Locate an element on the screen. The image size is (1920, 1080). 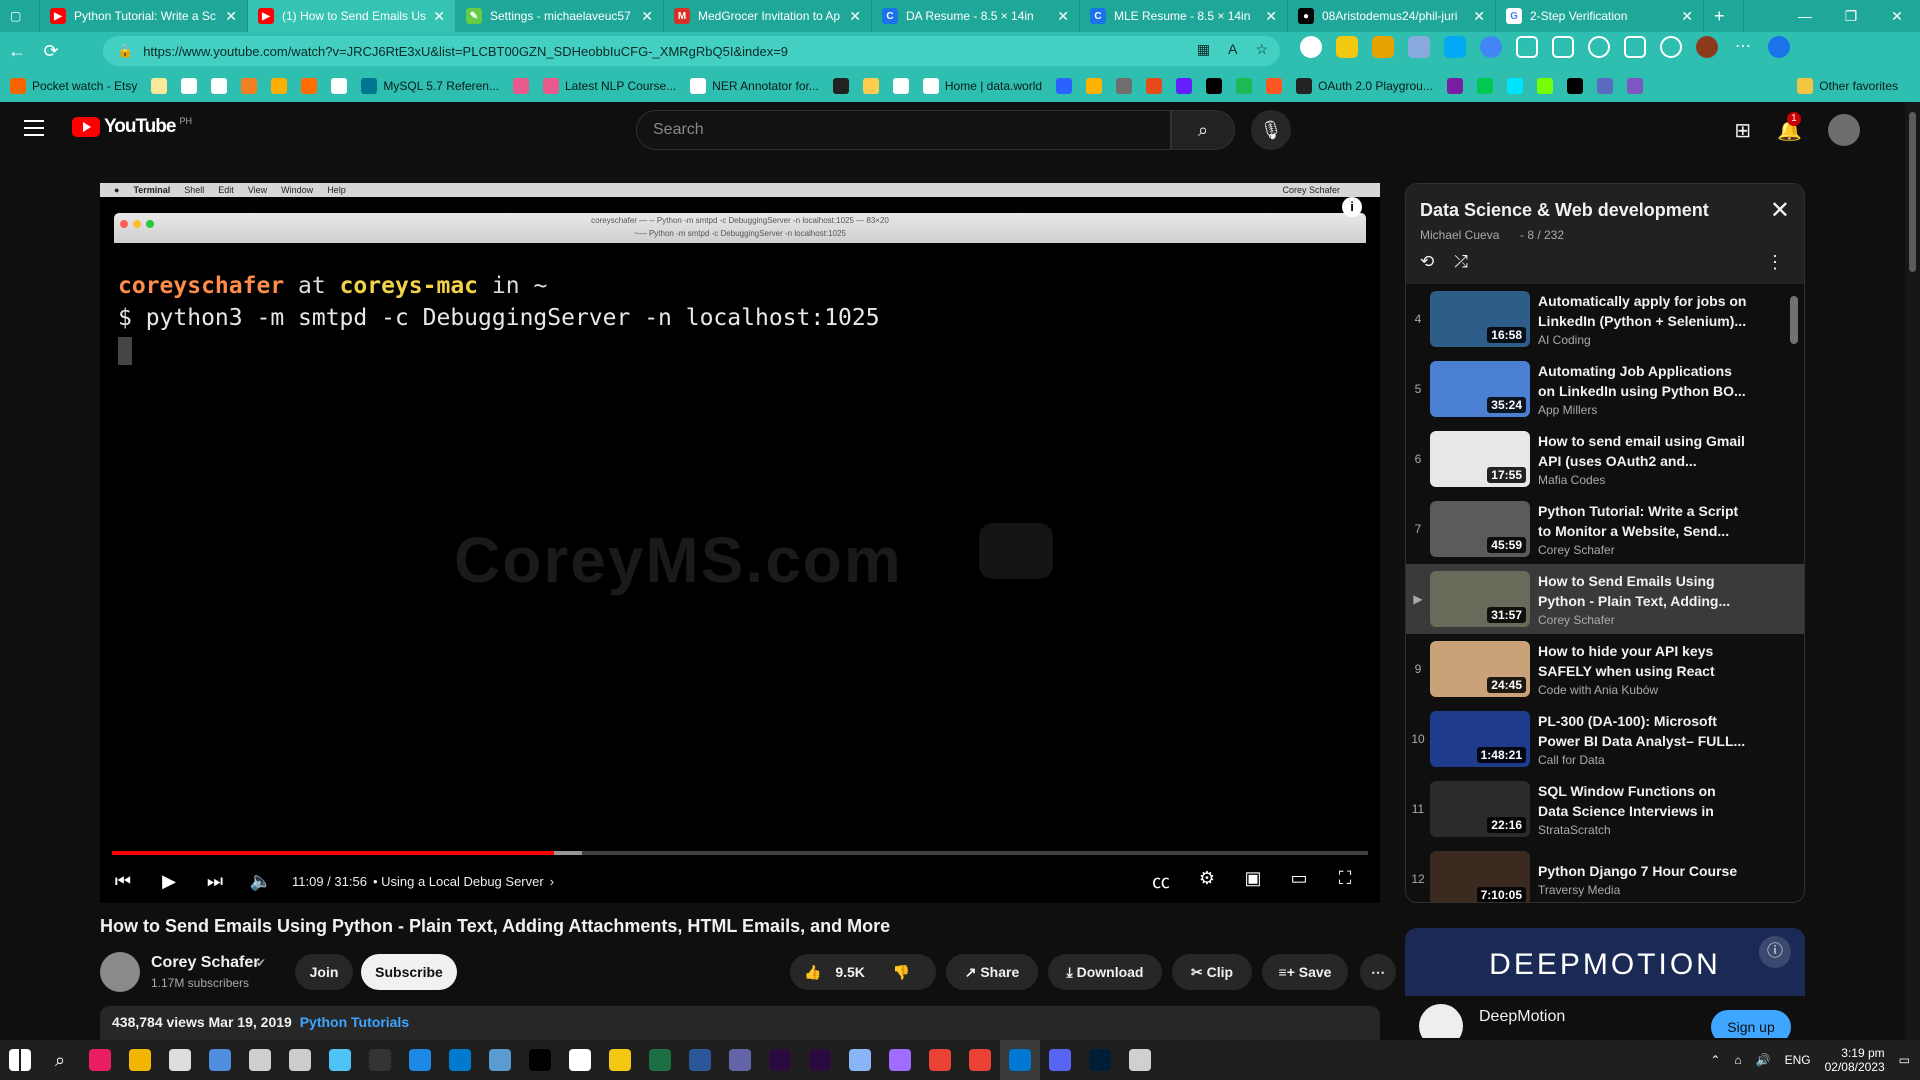
browser-tab: ▶ Python Tutorial: Write a Sc ✕ is located at coordinates (144, 16).